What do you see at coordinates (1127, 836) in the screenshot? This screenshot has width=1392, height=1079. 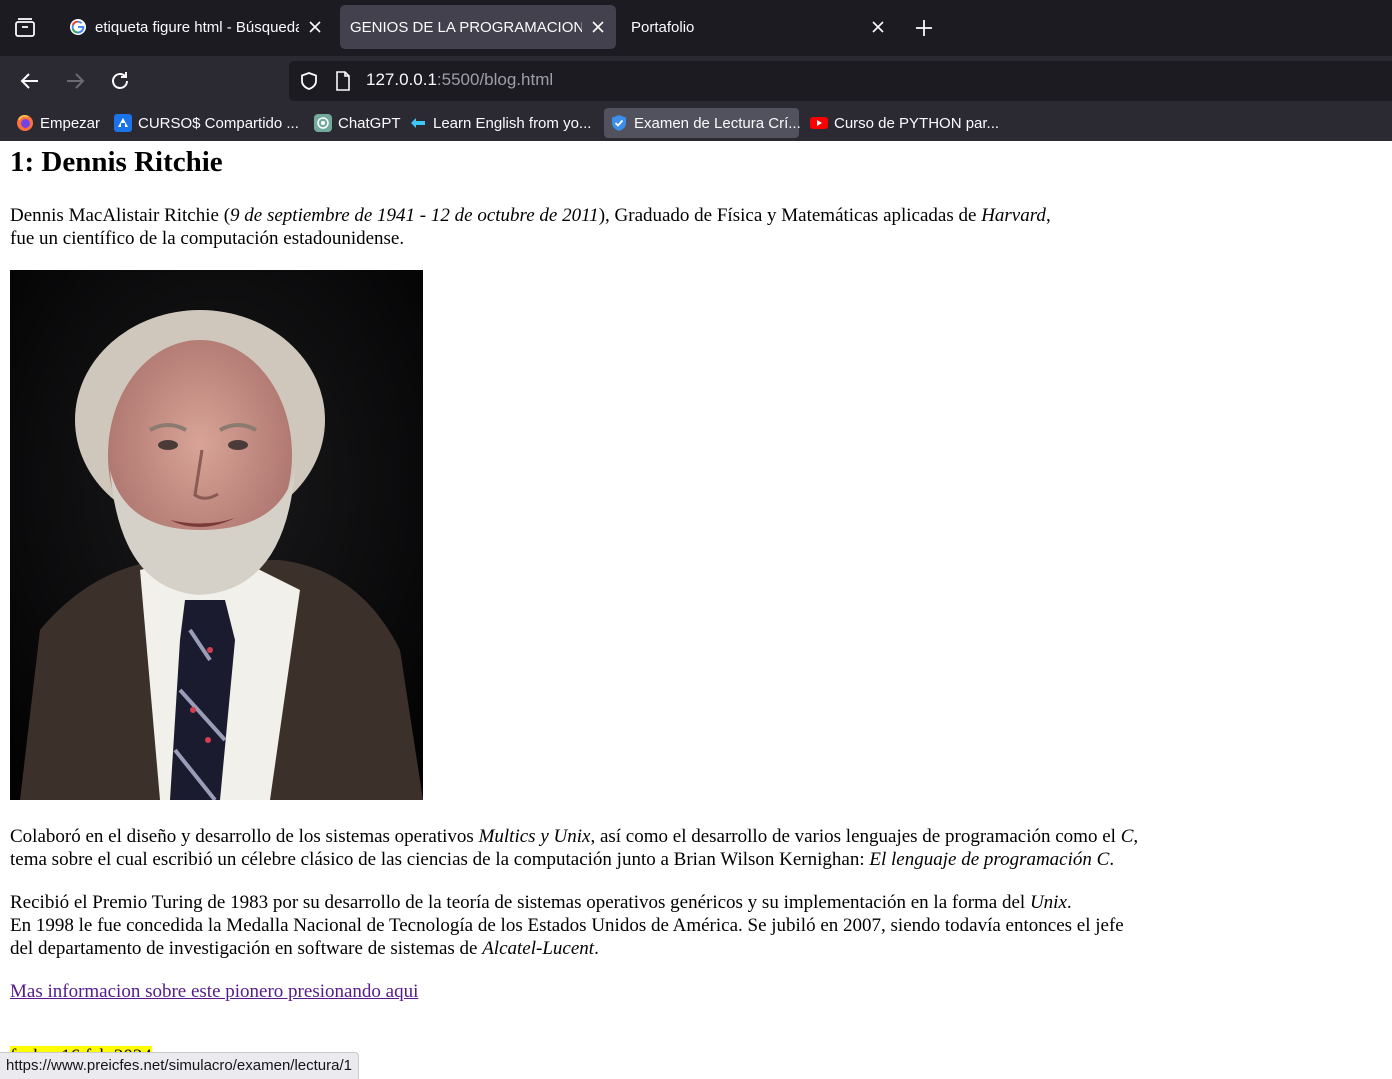 I see `c-lang-text: C` at bounding box center [1127, 836].